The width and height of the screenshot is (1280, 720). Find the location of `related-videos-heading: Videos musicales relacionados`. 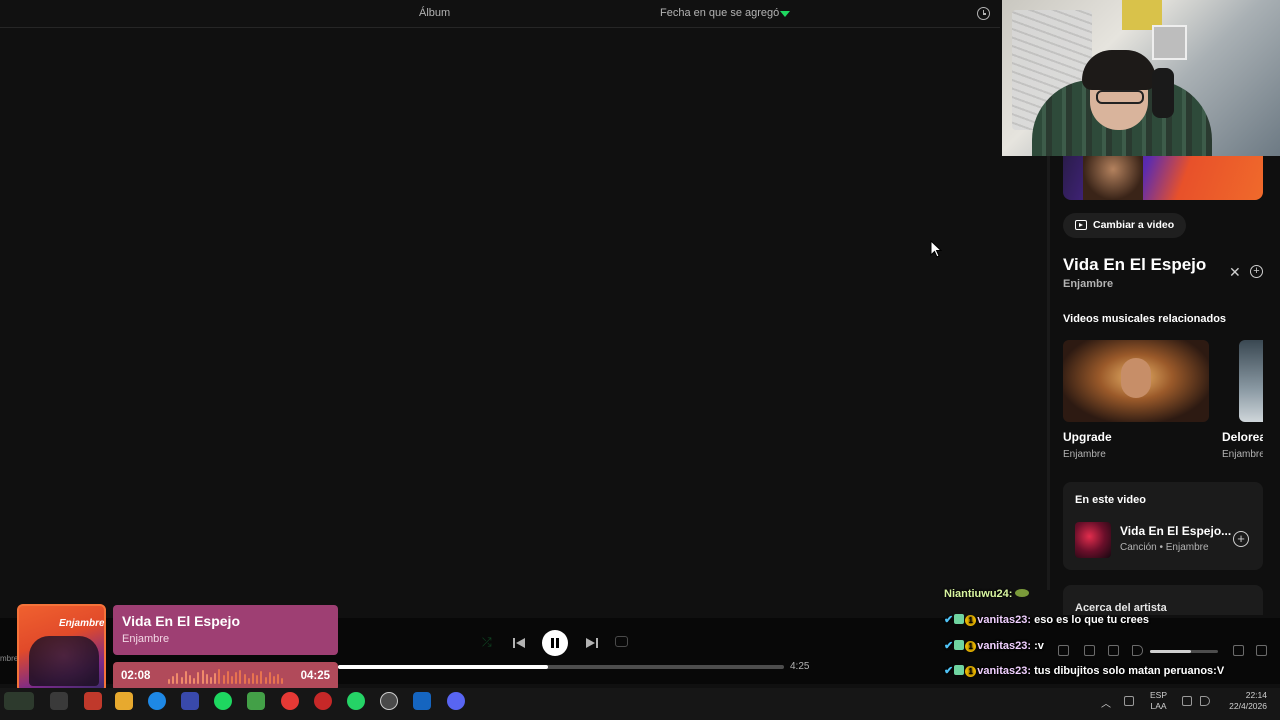

related-videos-heading: Videos musicales relacionados is located at coordinates (1145, 319).